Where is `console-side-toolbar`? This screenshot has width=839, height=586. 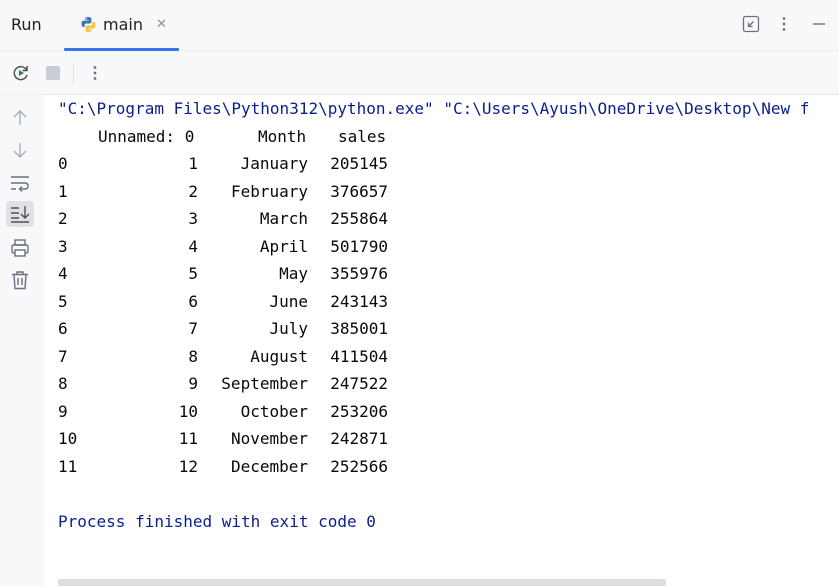 console-side-toolbar is located at coordinates (22, 340).